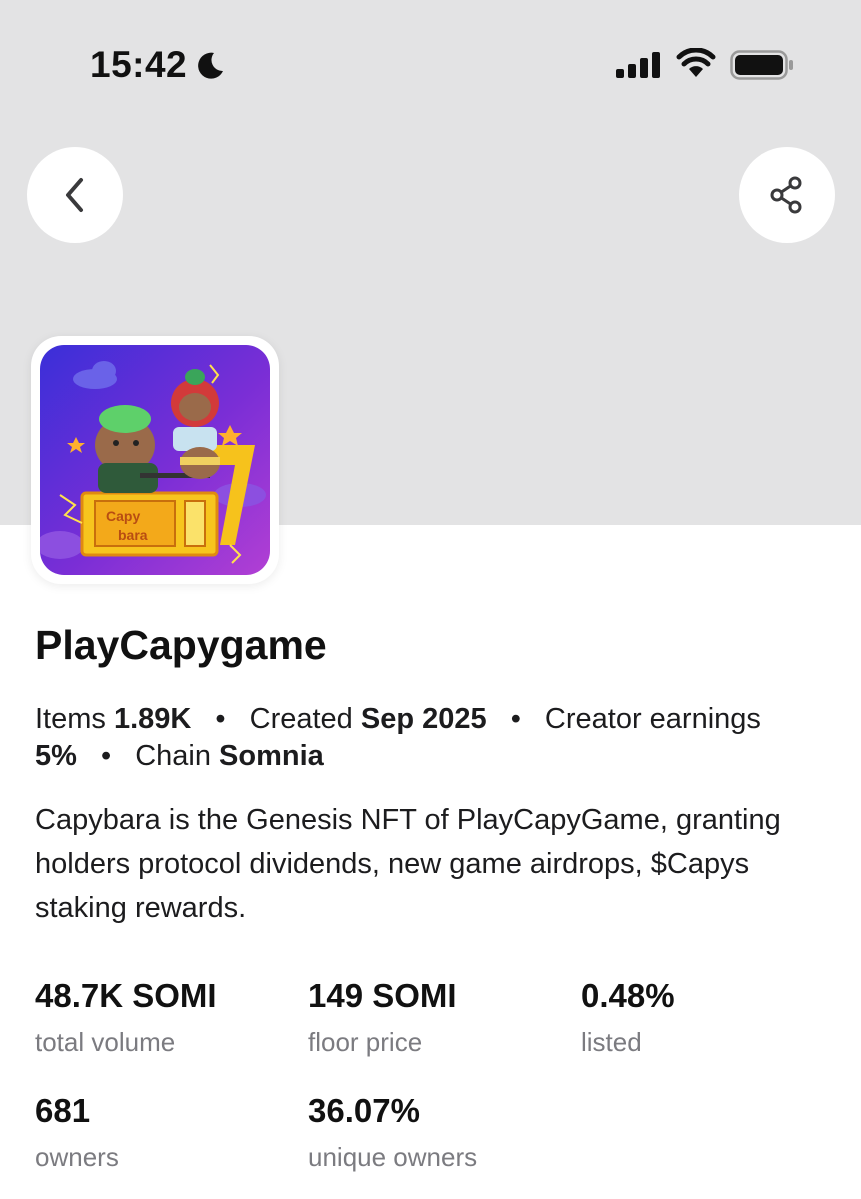  I want to click on chain-value: Somnia, so click(271, 756).